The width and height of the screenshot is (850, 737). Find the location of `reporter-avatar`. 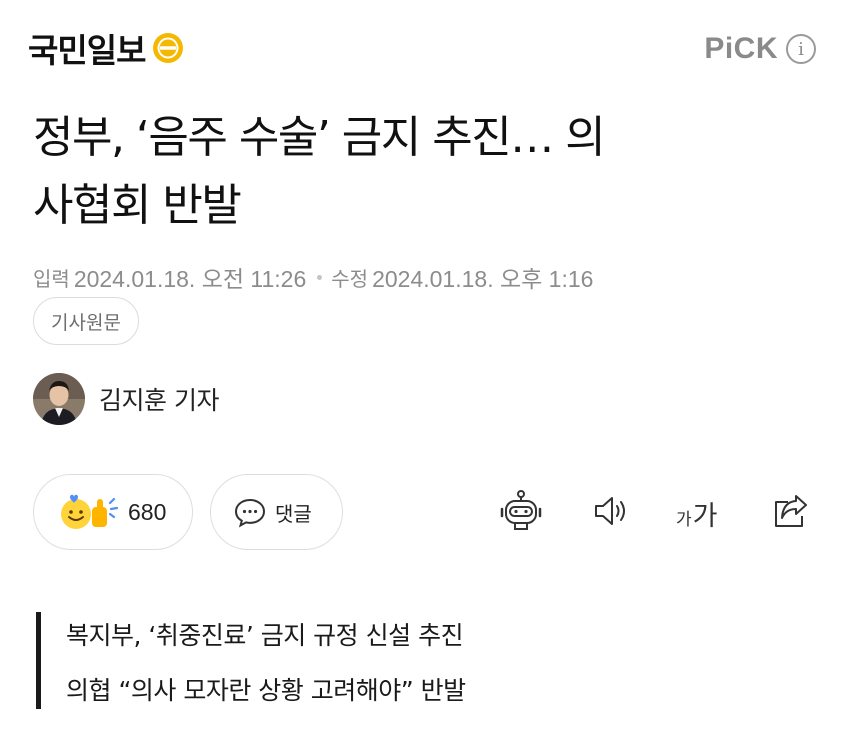

reporter-avatar is located at coordinates (59, 399).